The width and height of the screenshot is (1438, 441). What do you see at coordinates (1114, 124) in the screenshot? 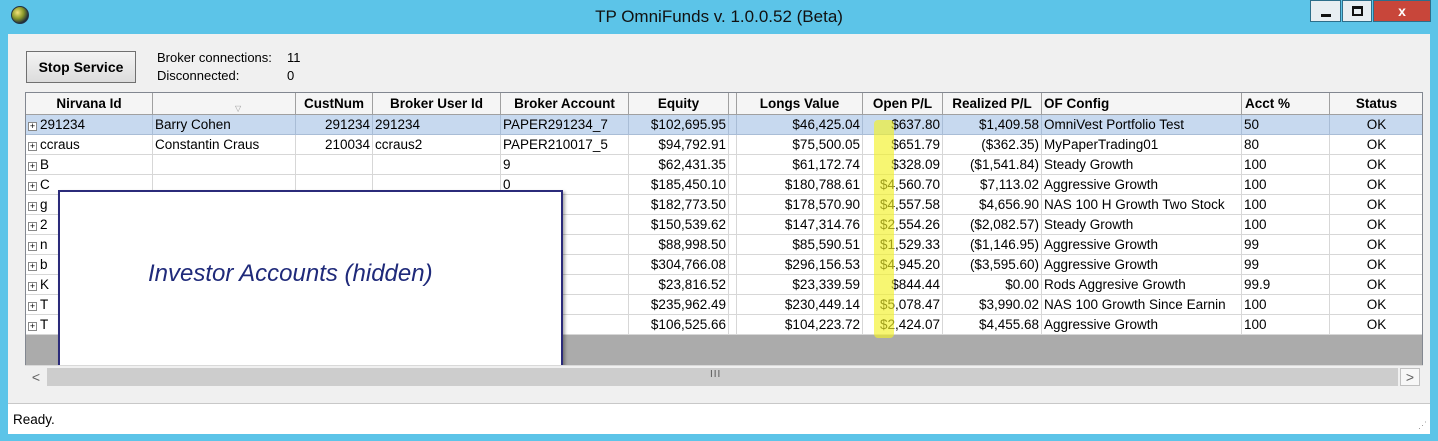
I see `cell-of-config-text: OmniVest Portfolio Test` at bounding box center [1114, 124].